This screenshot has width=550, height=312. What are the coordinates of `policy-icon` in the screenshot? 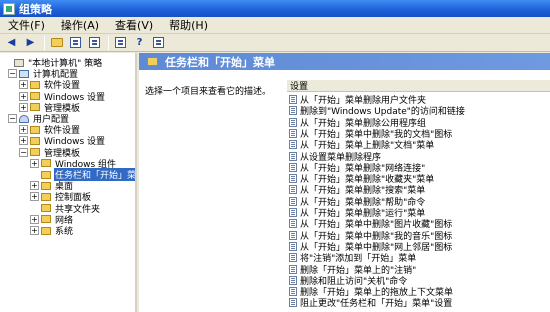 It's located at (19, 62).